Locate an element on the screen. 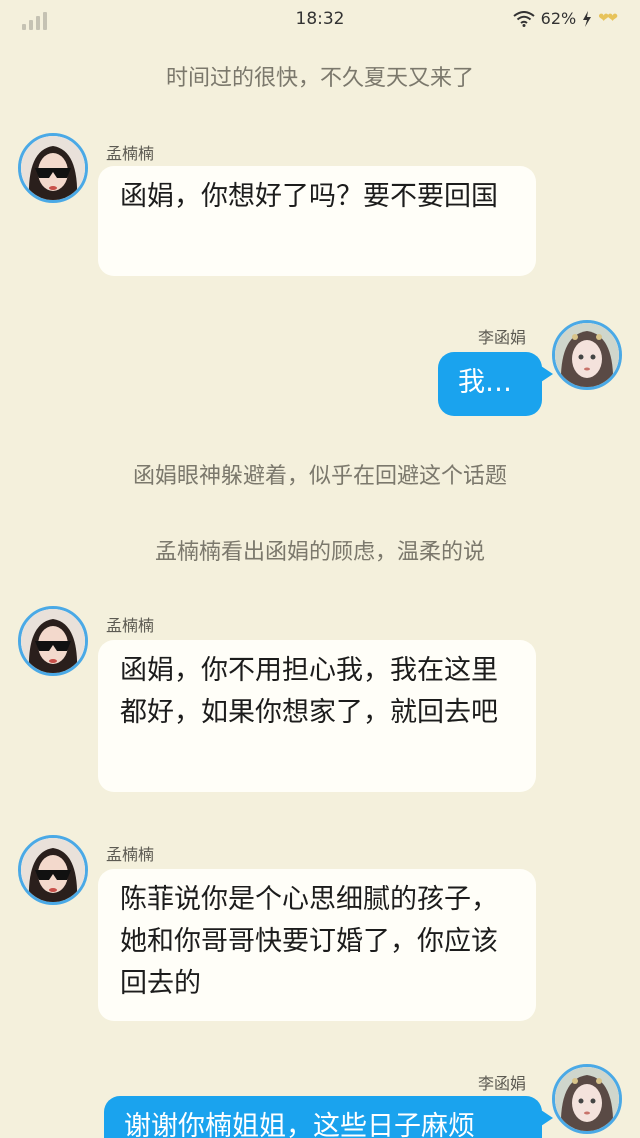 This screenshot has width=640, height=1138. status-bar: 18:32 62% ❤❤ is located at coordinates (320, 20).